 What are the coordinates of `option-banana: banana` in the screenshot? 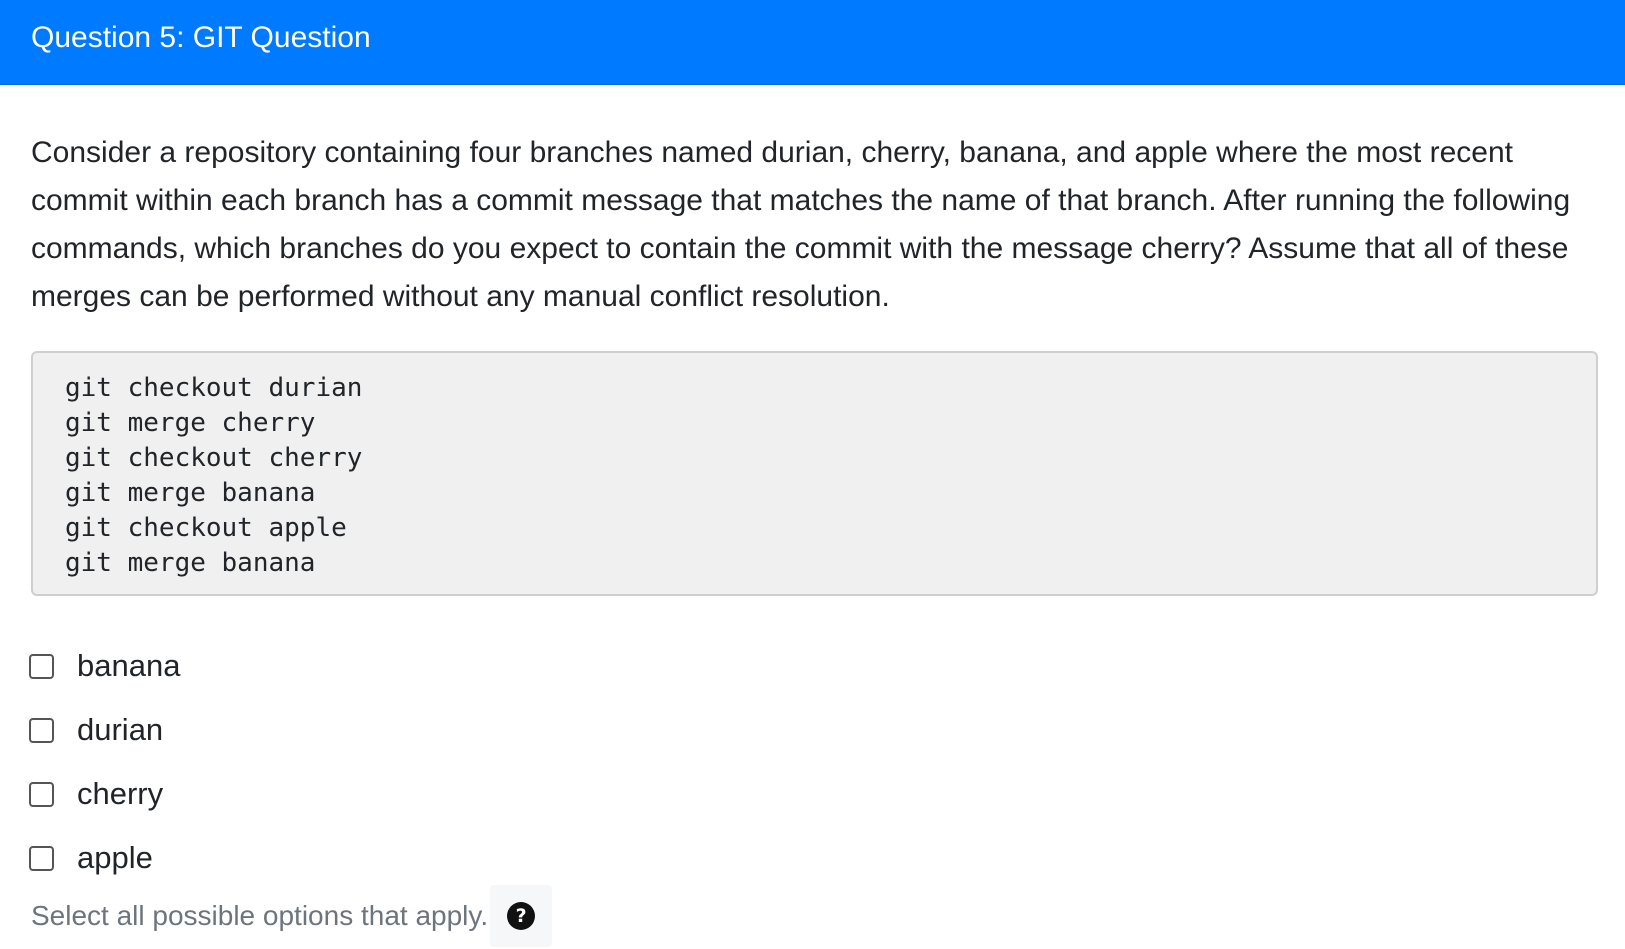 It's located at (104, 666).